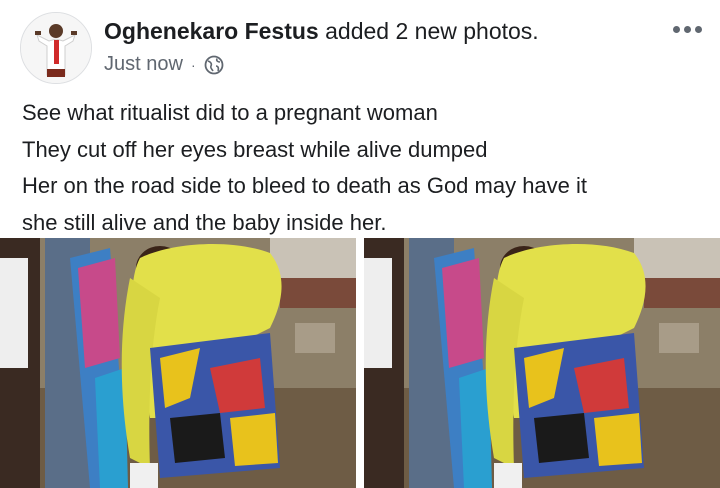 The image size is (720, 488). I want to click on post-title-line: Oghenekaro Festus added 2 new photos., so click(321, 31).